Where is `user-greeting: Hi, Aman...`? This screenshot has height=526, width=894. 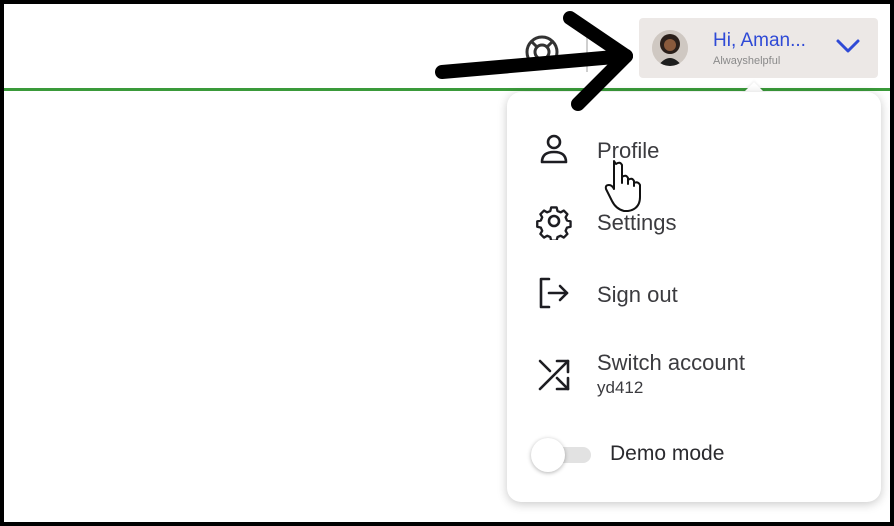
user-greeting: Hi, Aman... is located at coordinates (759, 40).